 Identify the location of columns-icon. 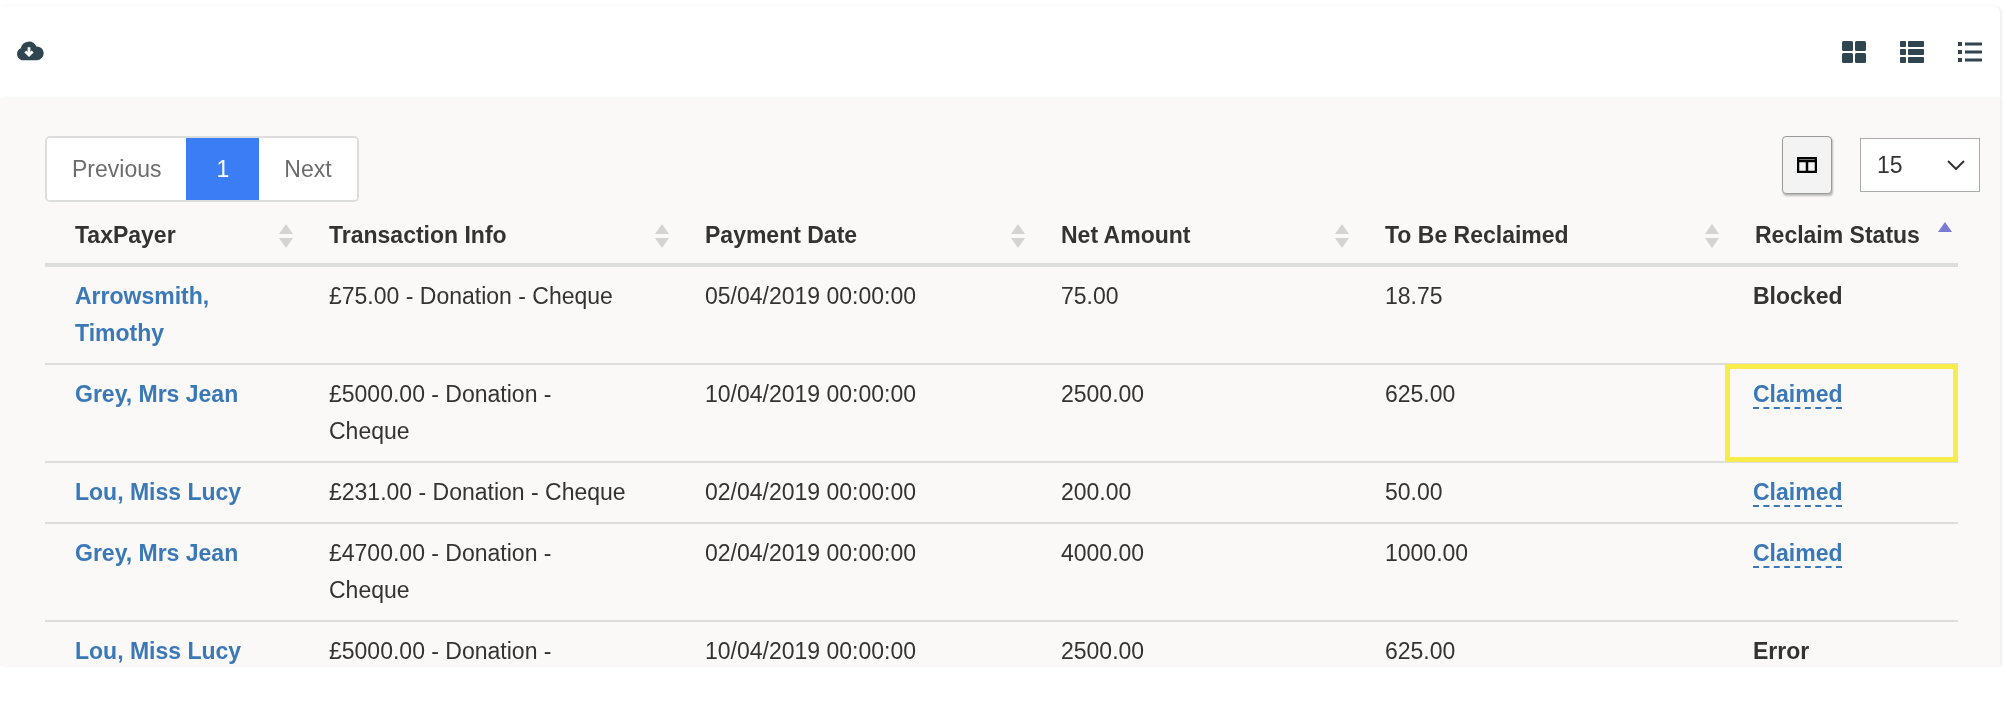
(1807, 165).